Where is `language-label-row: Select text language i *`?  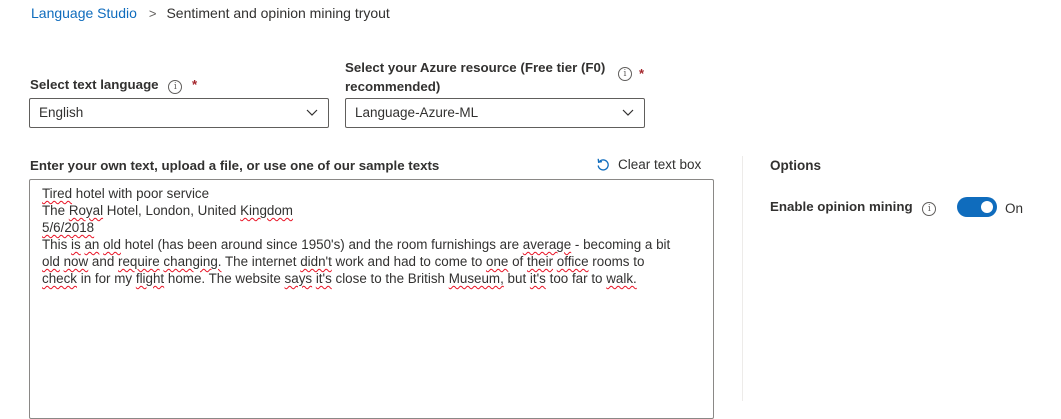
language-label-row: Select text language i * is located at coordinates (113, 85).